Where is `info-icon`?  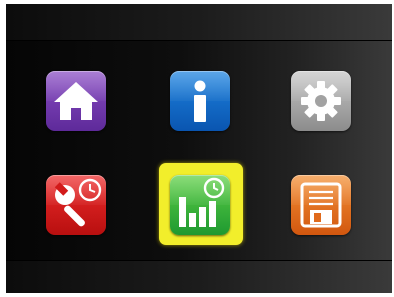
info-icon is located at coordinates (200, 101).